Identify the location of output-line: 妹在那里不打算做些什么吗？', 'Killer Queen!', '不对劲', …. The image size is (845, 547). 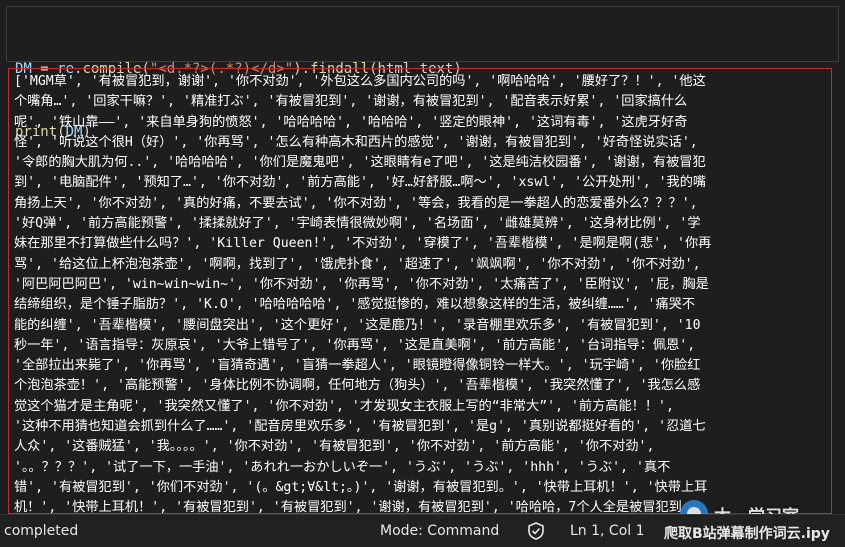
(363, 244).